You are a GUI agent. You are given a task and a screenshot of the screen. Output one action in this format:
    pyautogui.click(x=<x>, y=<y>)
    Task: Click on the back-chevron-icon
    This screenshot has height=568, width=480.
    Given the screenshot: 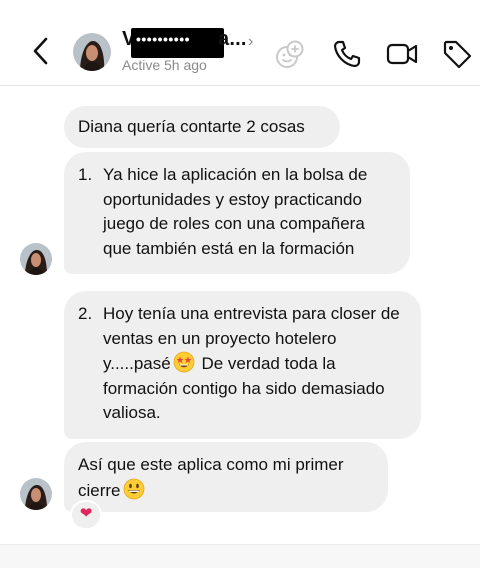 What is the action you would take?
    pyautogui.click(x=41, y=51)
    